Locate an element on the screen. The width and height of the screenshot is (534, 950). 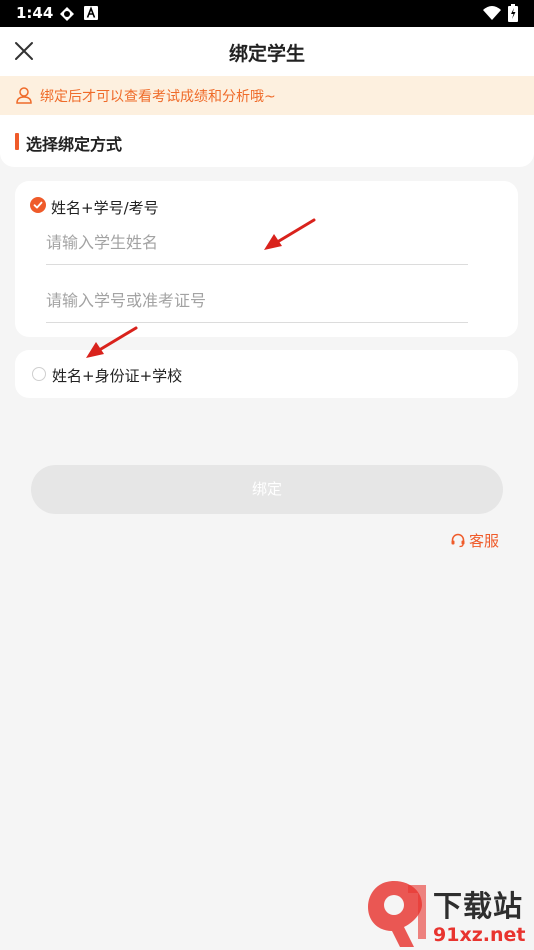
section-accent-bar is located at coordinates (17, 141).